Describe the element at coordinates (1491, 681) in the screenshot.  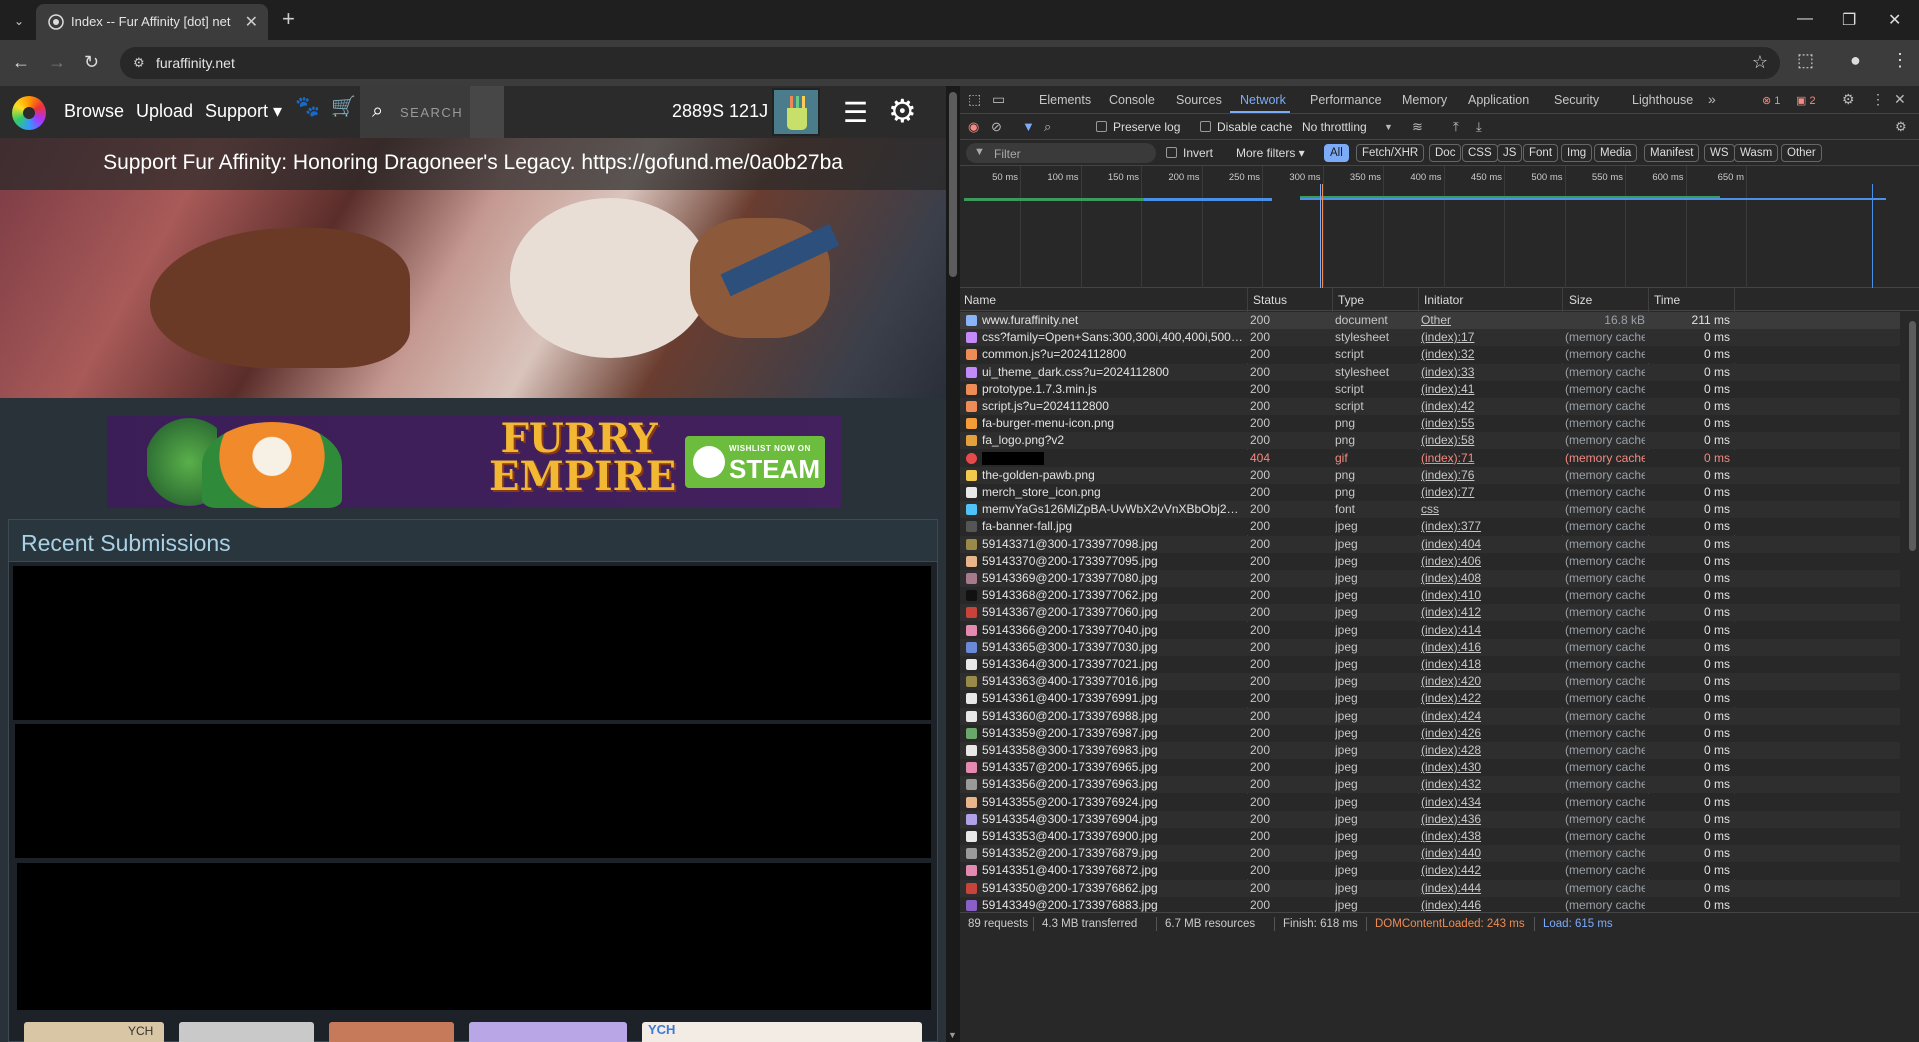
I see `request-initiator: (index):420` at that location.